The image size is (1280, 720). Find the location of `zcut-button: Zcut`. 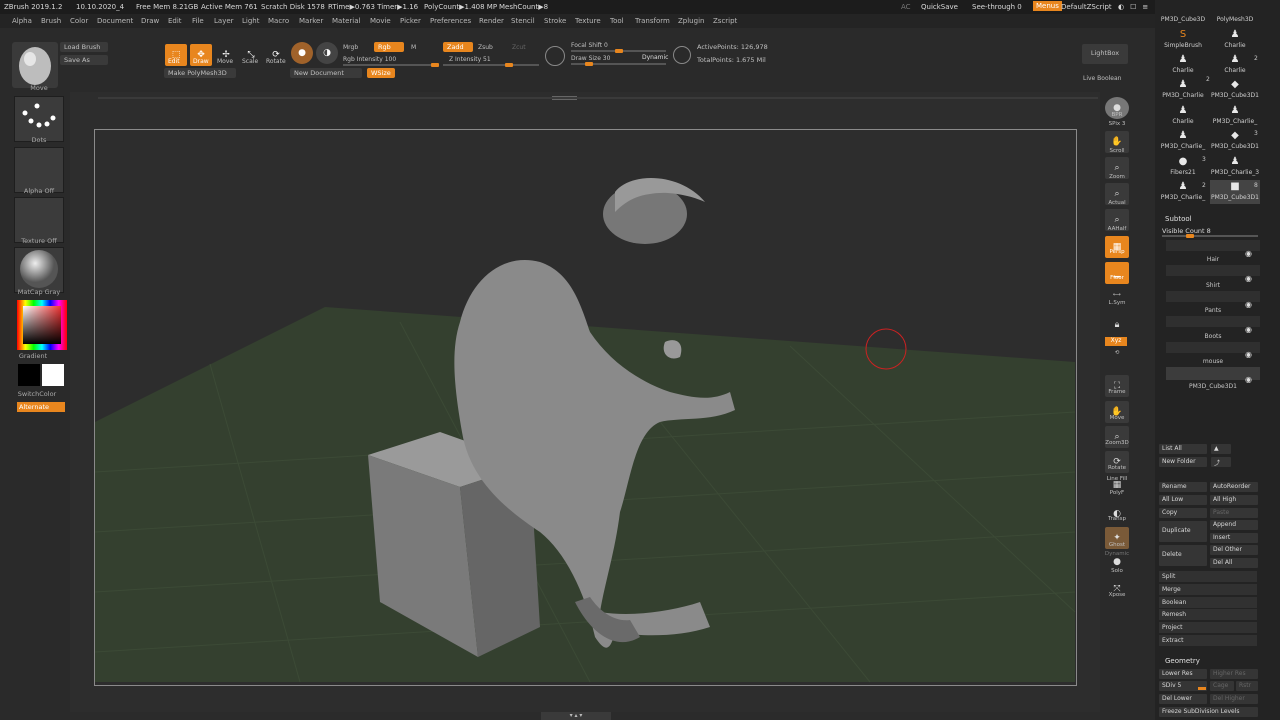

zcut-button: Zcut is located at coordinates (519, 47).